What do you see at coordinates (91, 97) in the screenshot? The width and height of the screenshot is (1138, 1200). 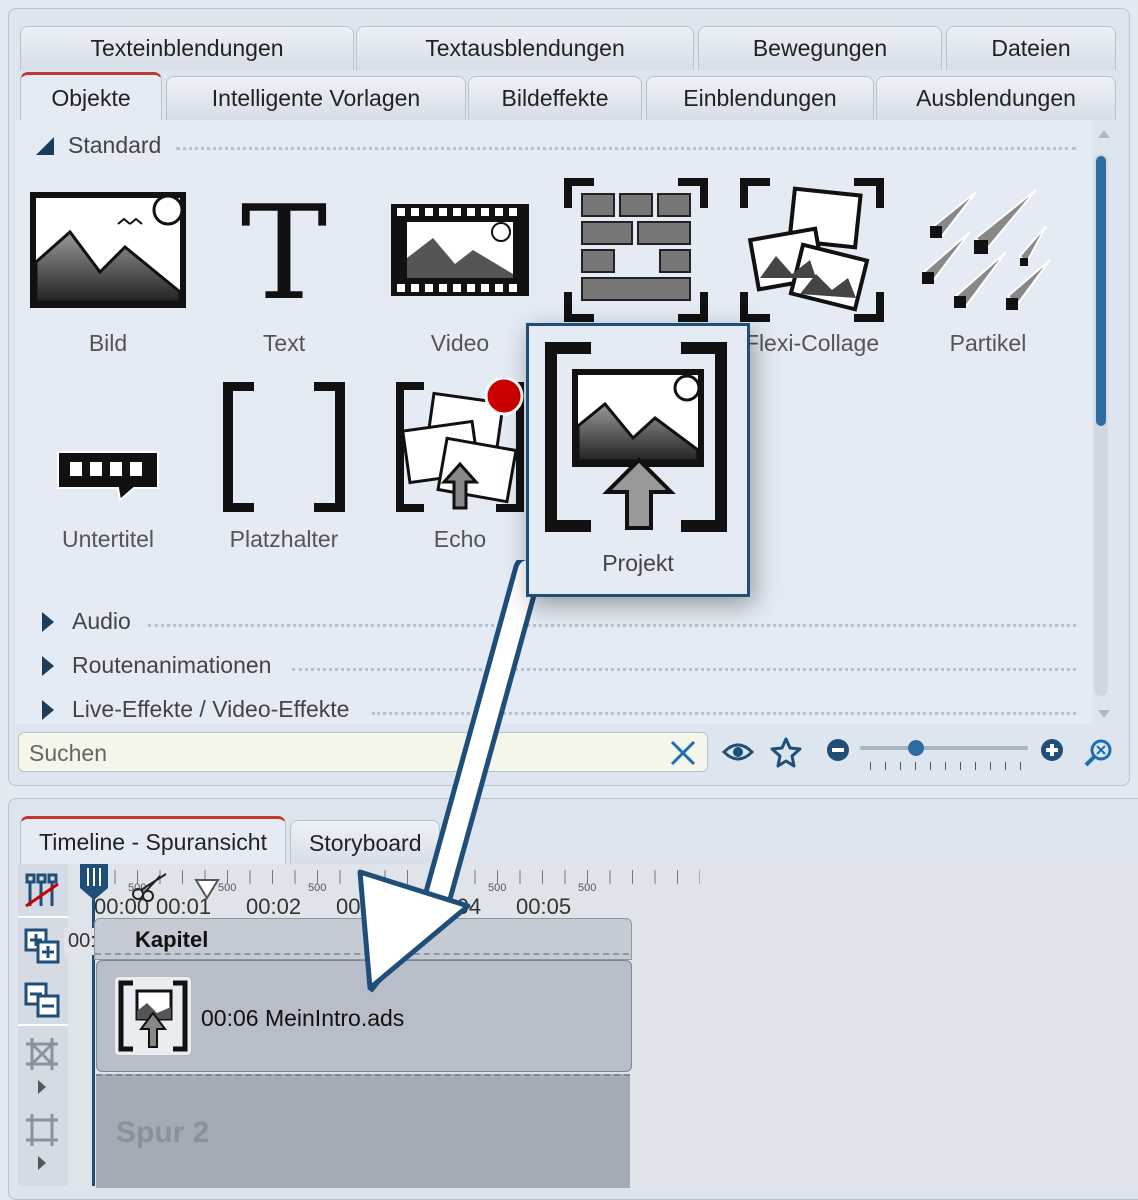 I see `tab-objekte: Objekte` at bounding box center [91, 97].